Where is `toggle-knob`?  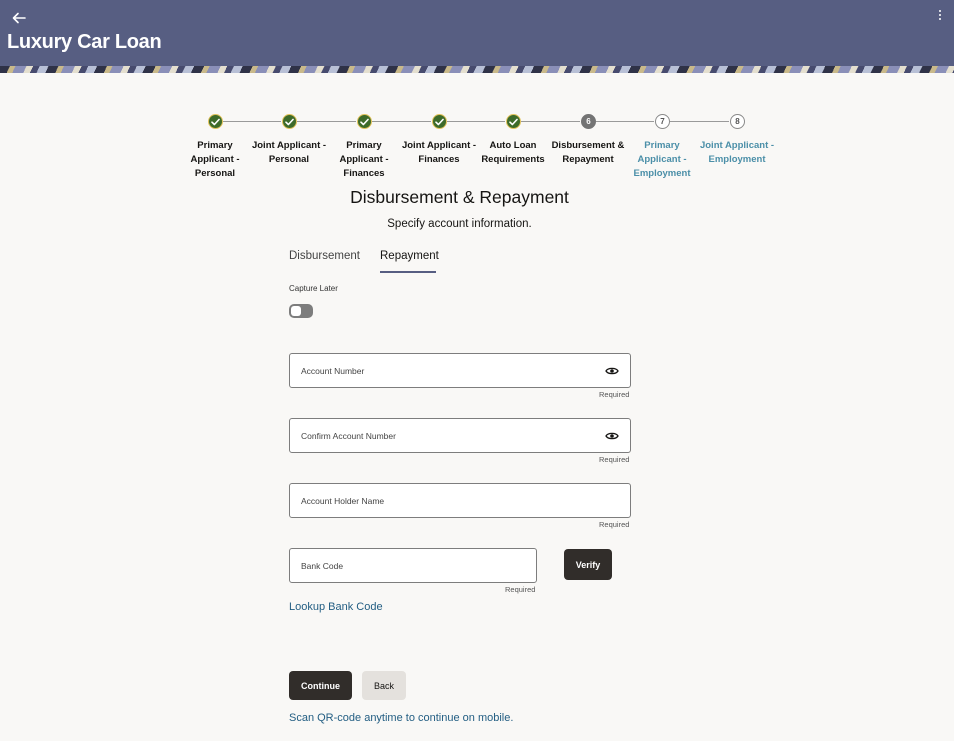
toggle-knob is located at coordinates (296, 311).